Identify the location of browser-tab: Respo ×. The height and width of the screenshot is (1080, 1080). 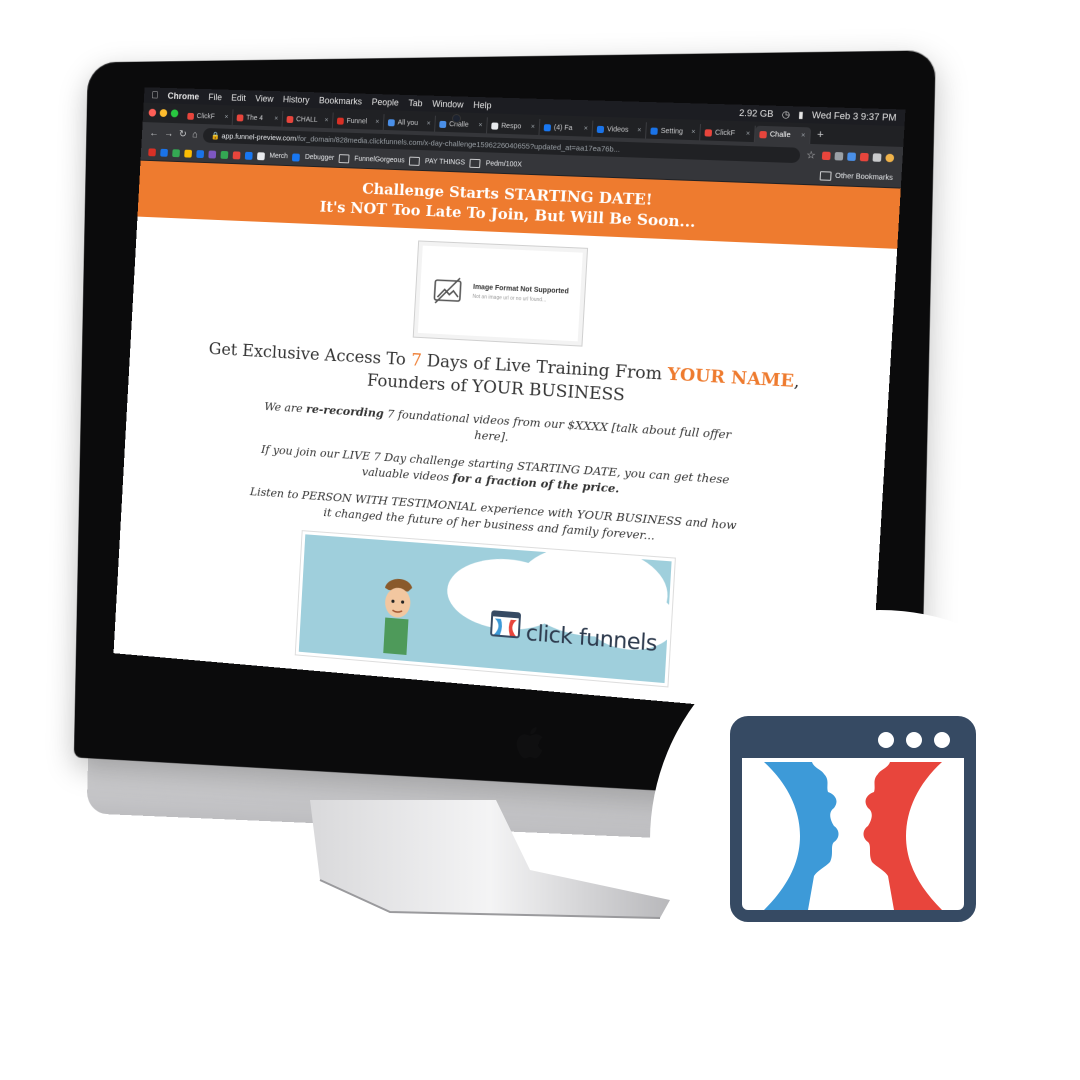
(513, 126).